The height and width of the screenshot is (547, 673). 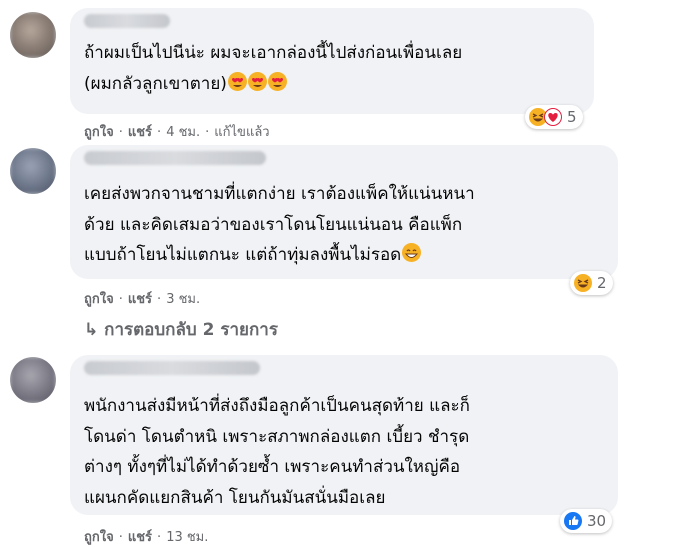 I want to click on comment-actions: ถูกใจ · แชร์ · 4 ชม. · แก้ไขแล้ว, so click(x=177, y=131).